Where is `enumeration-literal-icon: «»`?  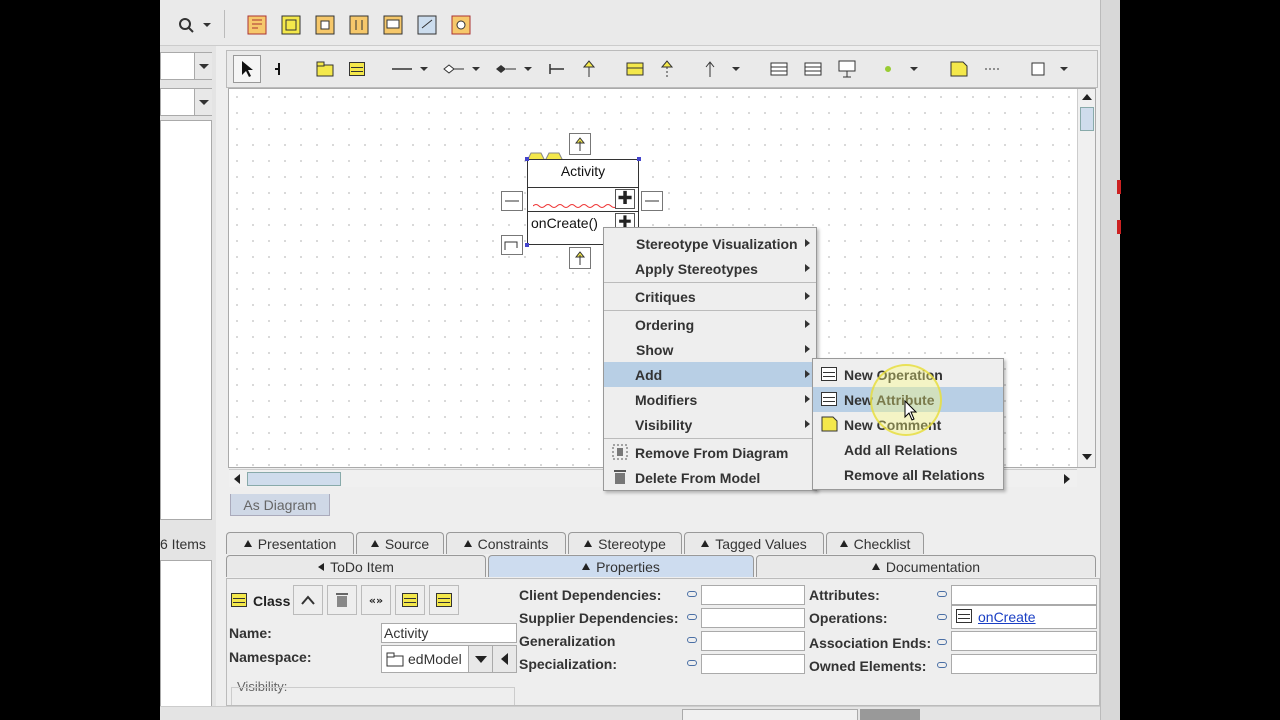 enumeration-literal-icon: «» is located at coordinates (376, 600).